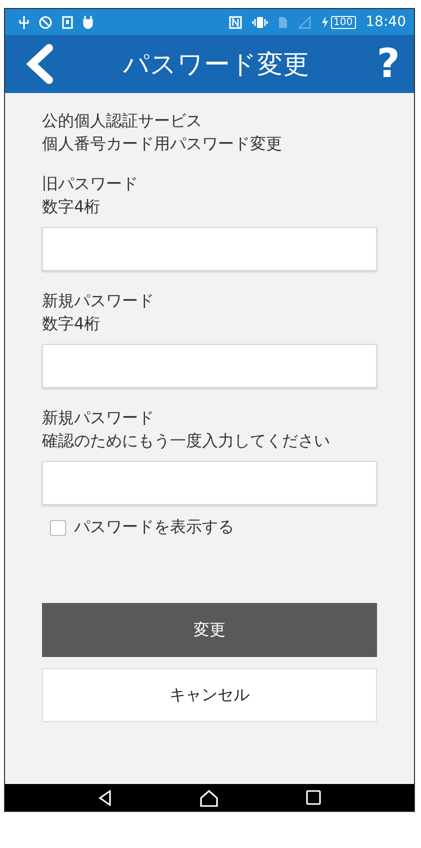 This screenshot has width=421, height=848. I want to click on intro-text: 公的個人認証サービス, so click(122, 121).